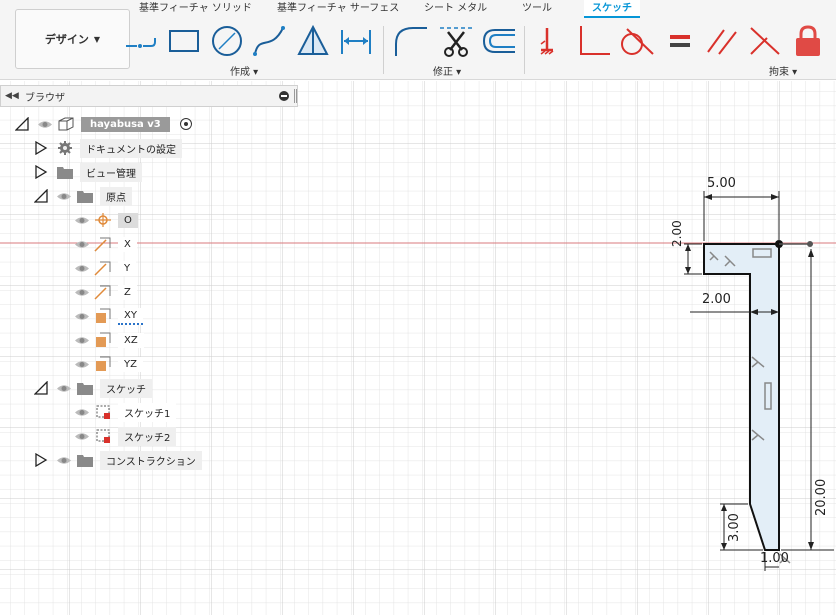 This screenshot has height=615, width=836. Describe the element at coordinates (447, 70) in the screenshot. I see `modify-menu: 修正 ▾` at that location.